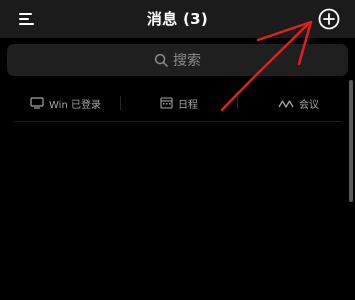 This screenshot has width=355, height=300. Describe the element at coordinates (178, 121) in the screenshot. I see `divider` at that location.